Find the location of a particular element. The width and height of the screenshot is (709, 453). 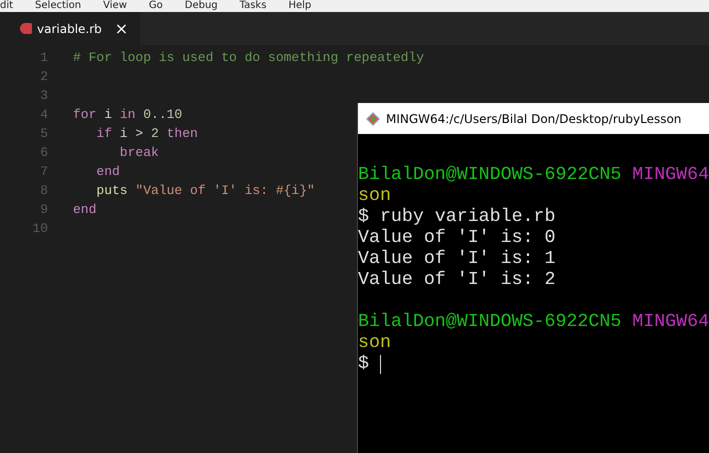

code-line: break is located at coordinates (138, 153).